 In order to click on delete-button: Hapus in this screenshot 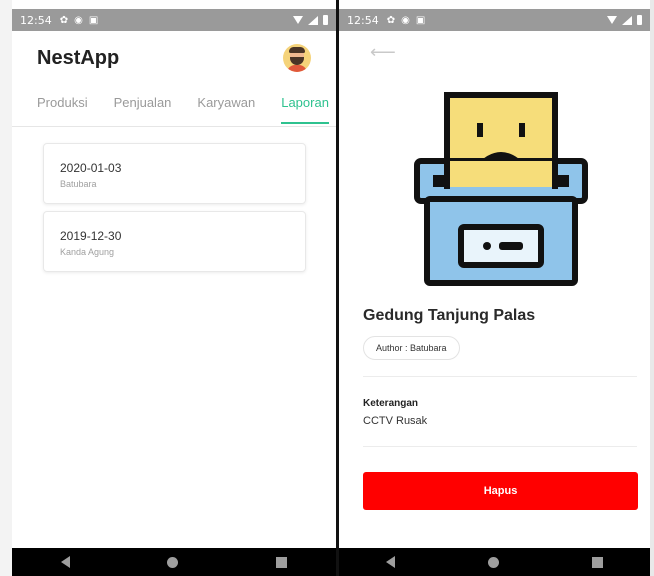, I will do `click(500, 491)`.